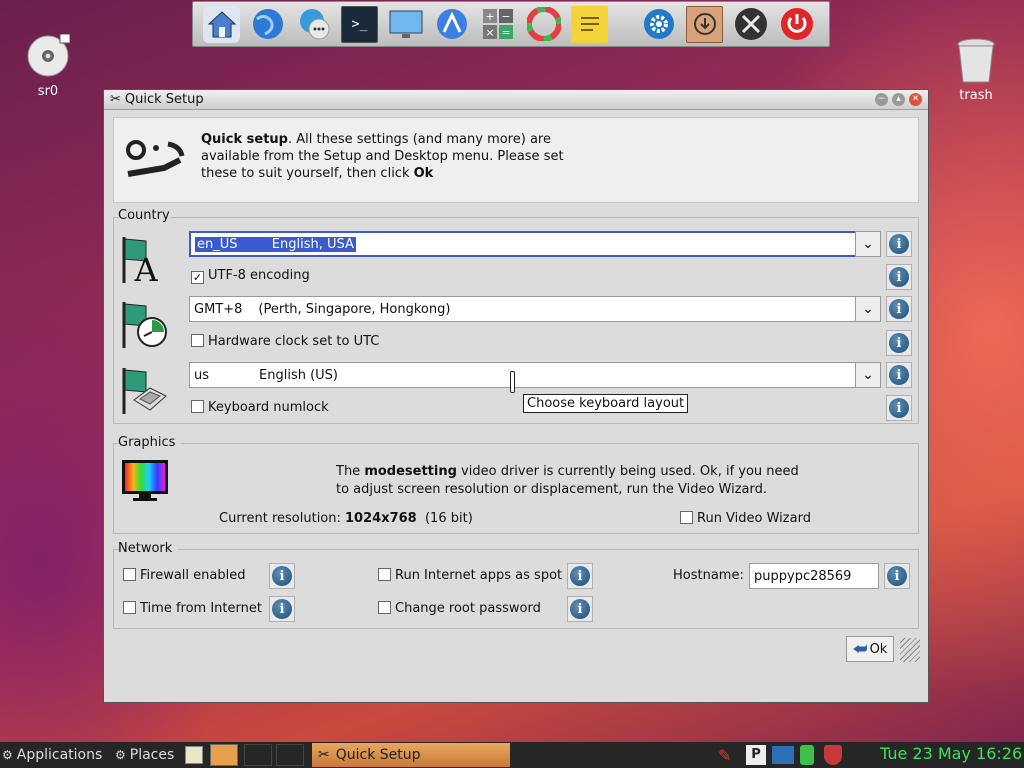 This screenshot has width=1024, height=768. What do you see at coordinates (411, 755) in the screenshot?
I see `task-quick-setup: ✂ Quick Setup` at bounding box center [411, 755].